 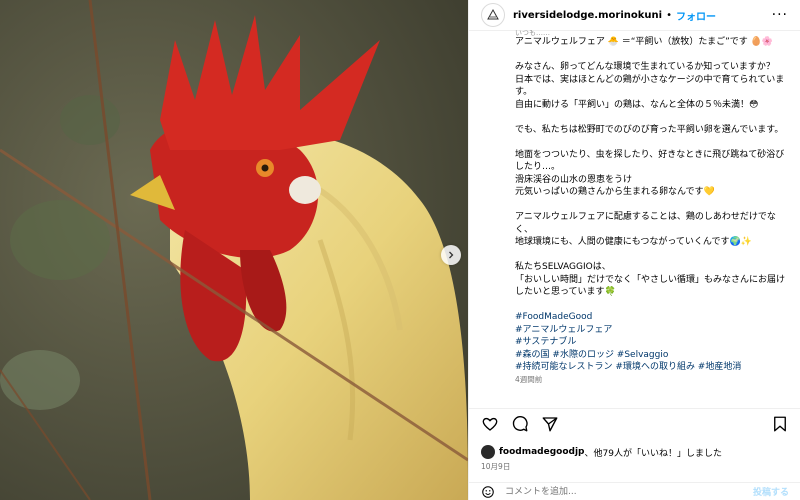 What do you see at coordinates (780, 15) in the screenshot?
I see `more-options-button: ···` at bounding box center [780, 15].